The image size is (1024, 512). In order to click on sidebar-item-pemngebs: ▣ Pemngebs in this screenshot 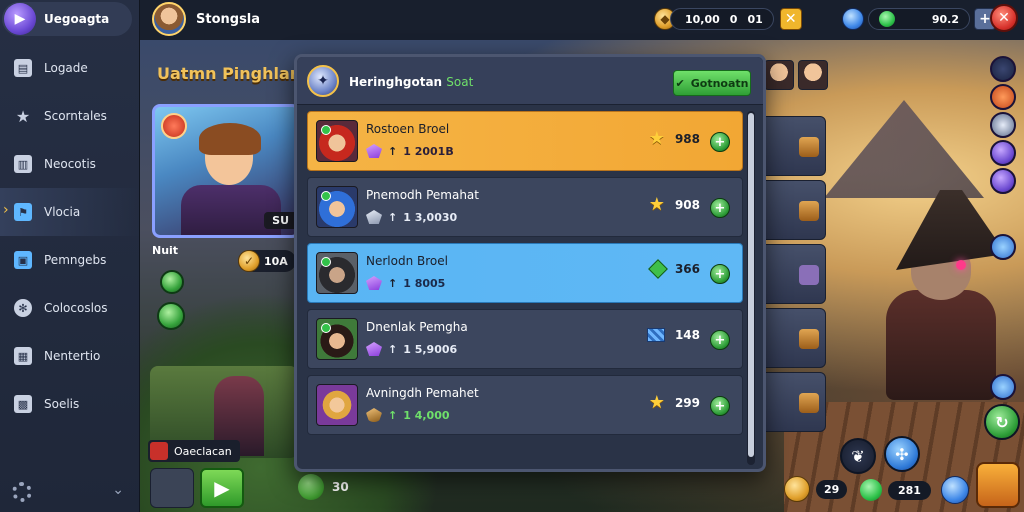, I will do `click(70, 260)`.